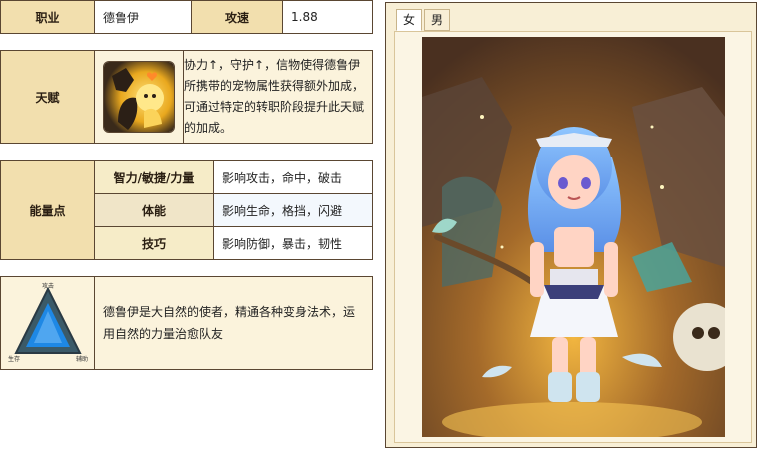 The image size is (760, 452). What do you see at coordinates (293, 210) in the screenshot?
I see `stat-effect: 影响生命，格挡，闪避` at bounding box center [293, 210].